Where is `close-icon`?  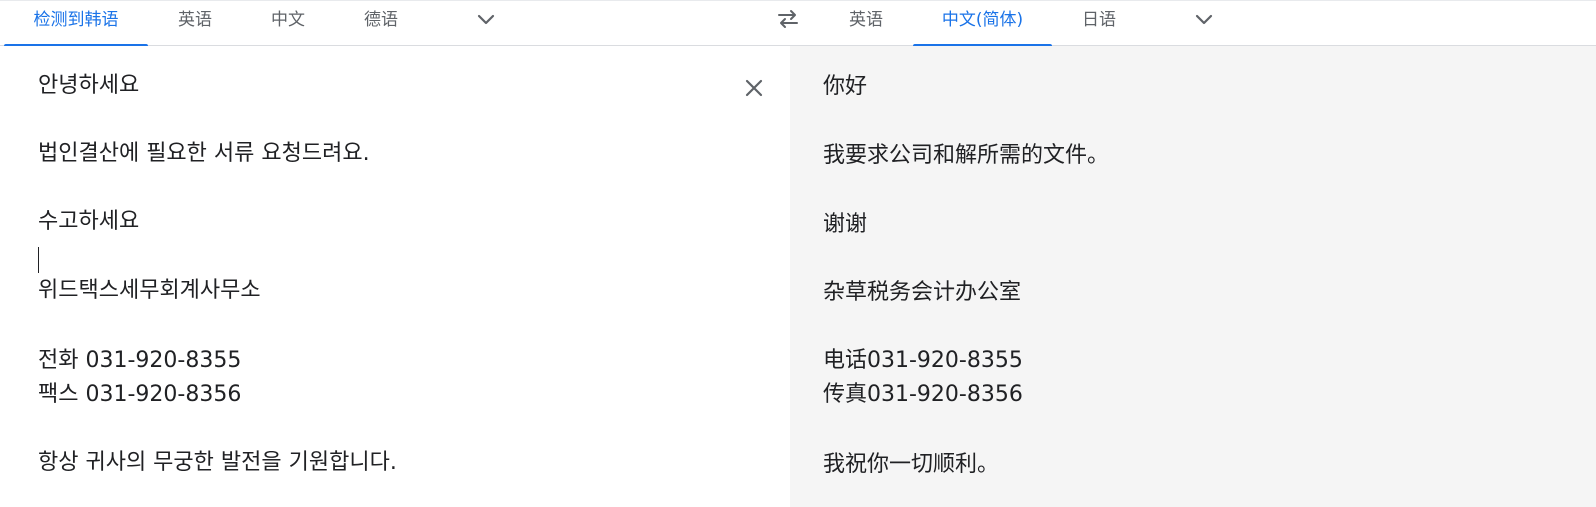 close-icon is located at coordinates (754, 88).